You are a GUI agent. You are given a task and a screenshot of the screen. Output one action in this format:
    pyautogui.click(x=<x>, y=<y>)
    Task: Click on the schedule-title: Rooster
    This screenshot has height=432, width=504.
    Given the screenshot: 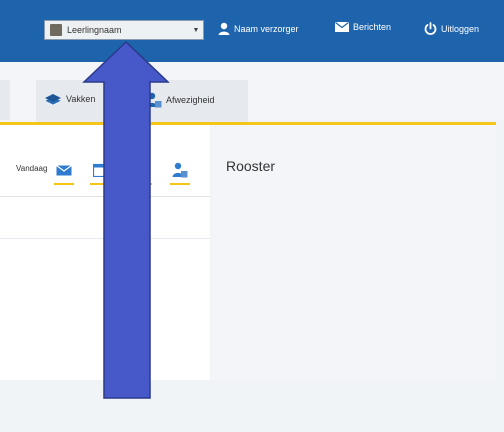 What is the action you would take?
    pyautogui.click(x=251, y=166)
    